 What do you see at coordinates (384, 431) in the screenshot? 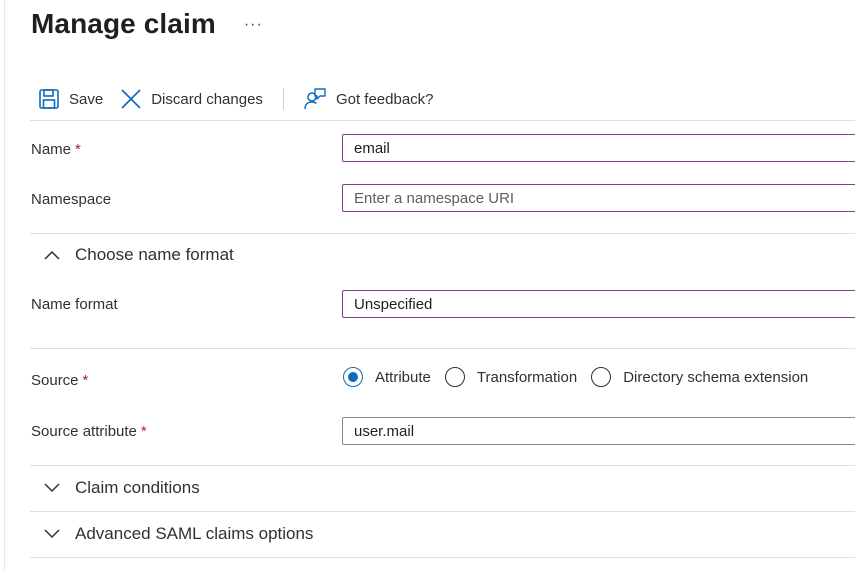
I see `source-attribute-value: user.mail` at bounding box center [384, 431].